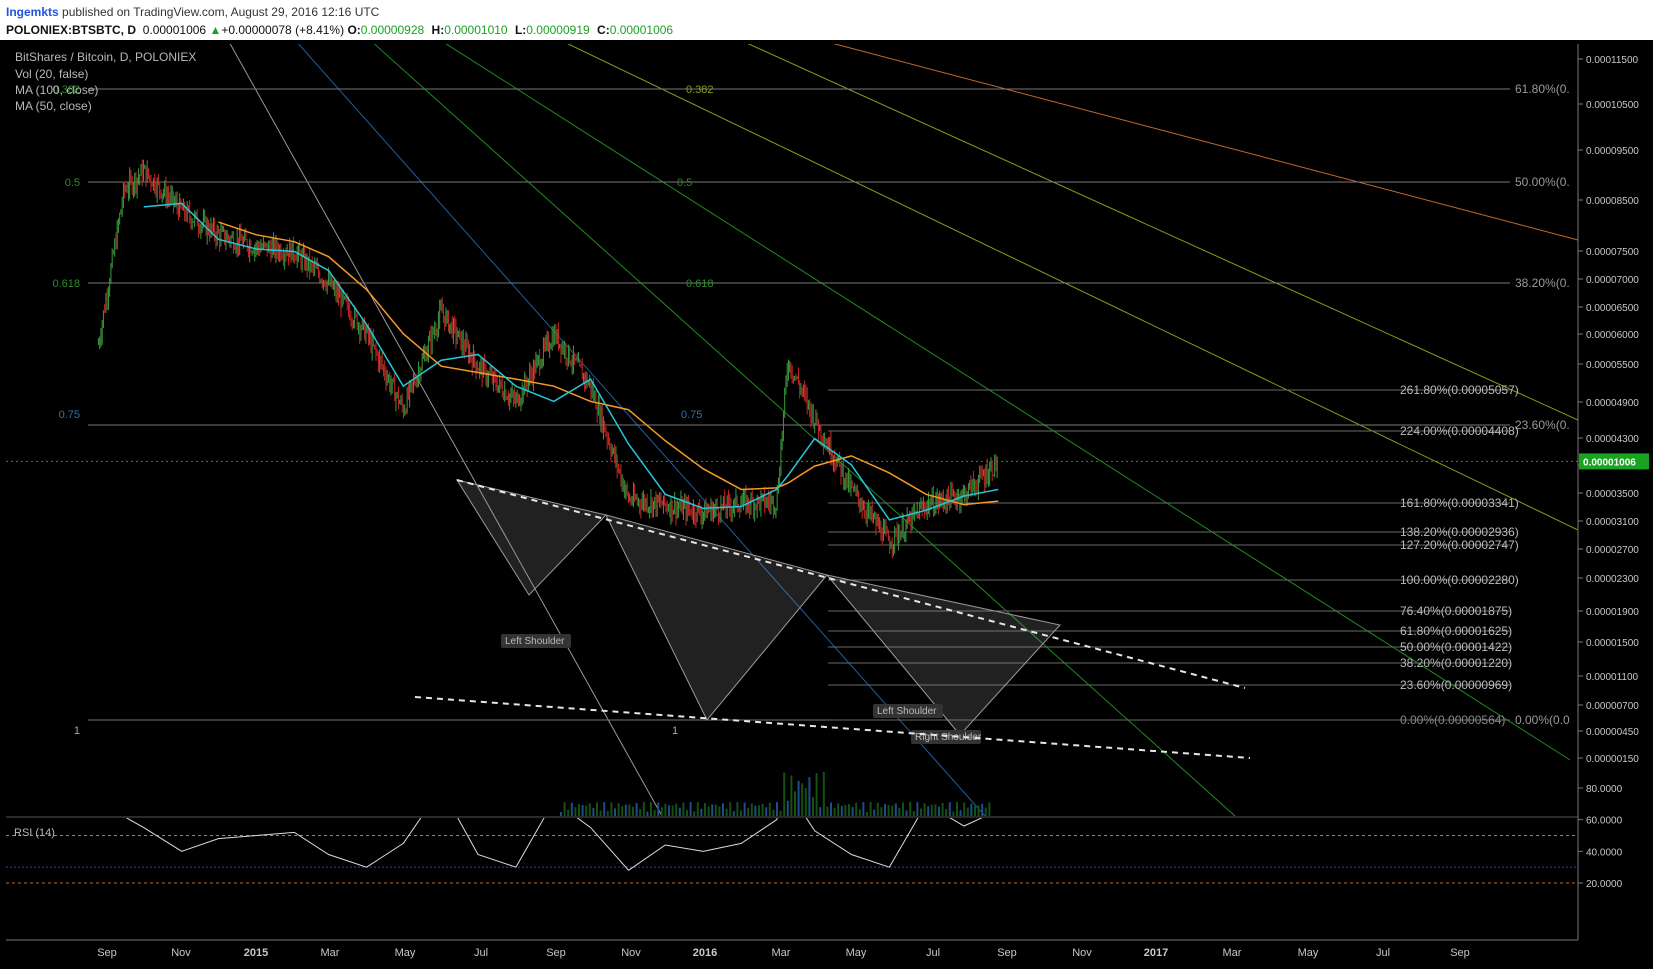 Image resolution: width=1653 pixels, height=969 pixels. I want to click on open-value: 0.00000928, so click(392, 30).